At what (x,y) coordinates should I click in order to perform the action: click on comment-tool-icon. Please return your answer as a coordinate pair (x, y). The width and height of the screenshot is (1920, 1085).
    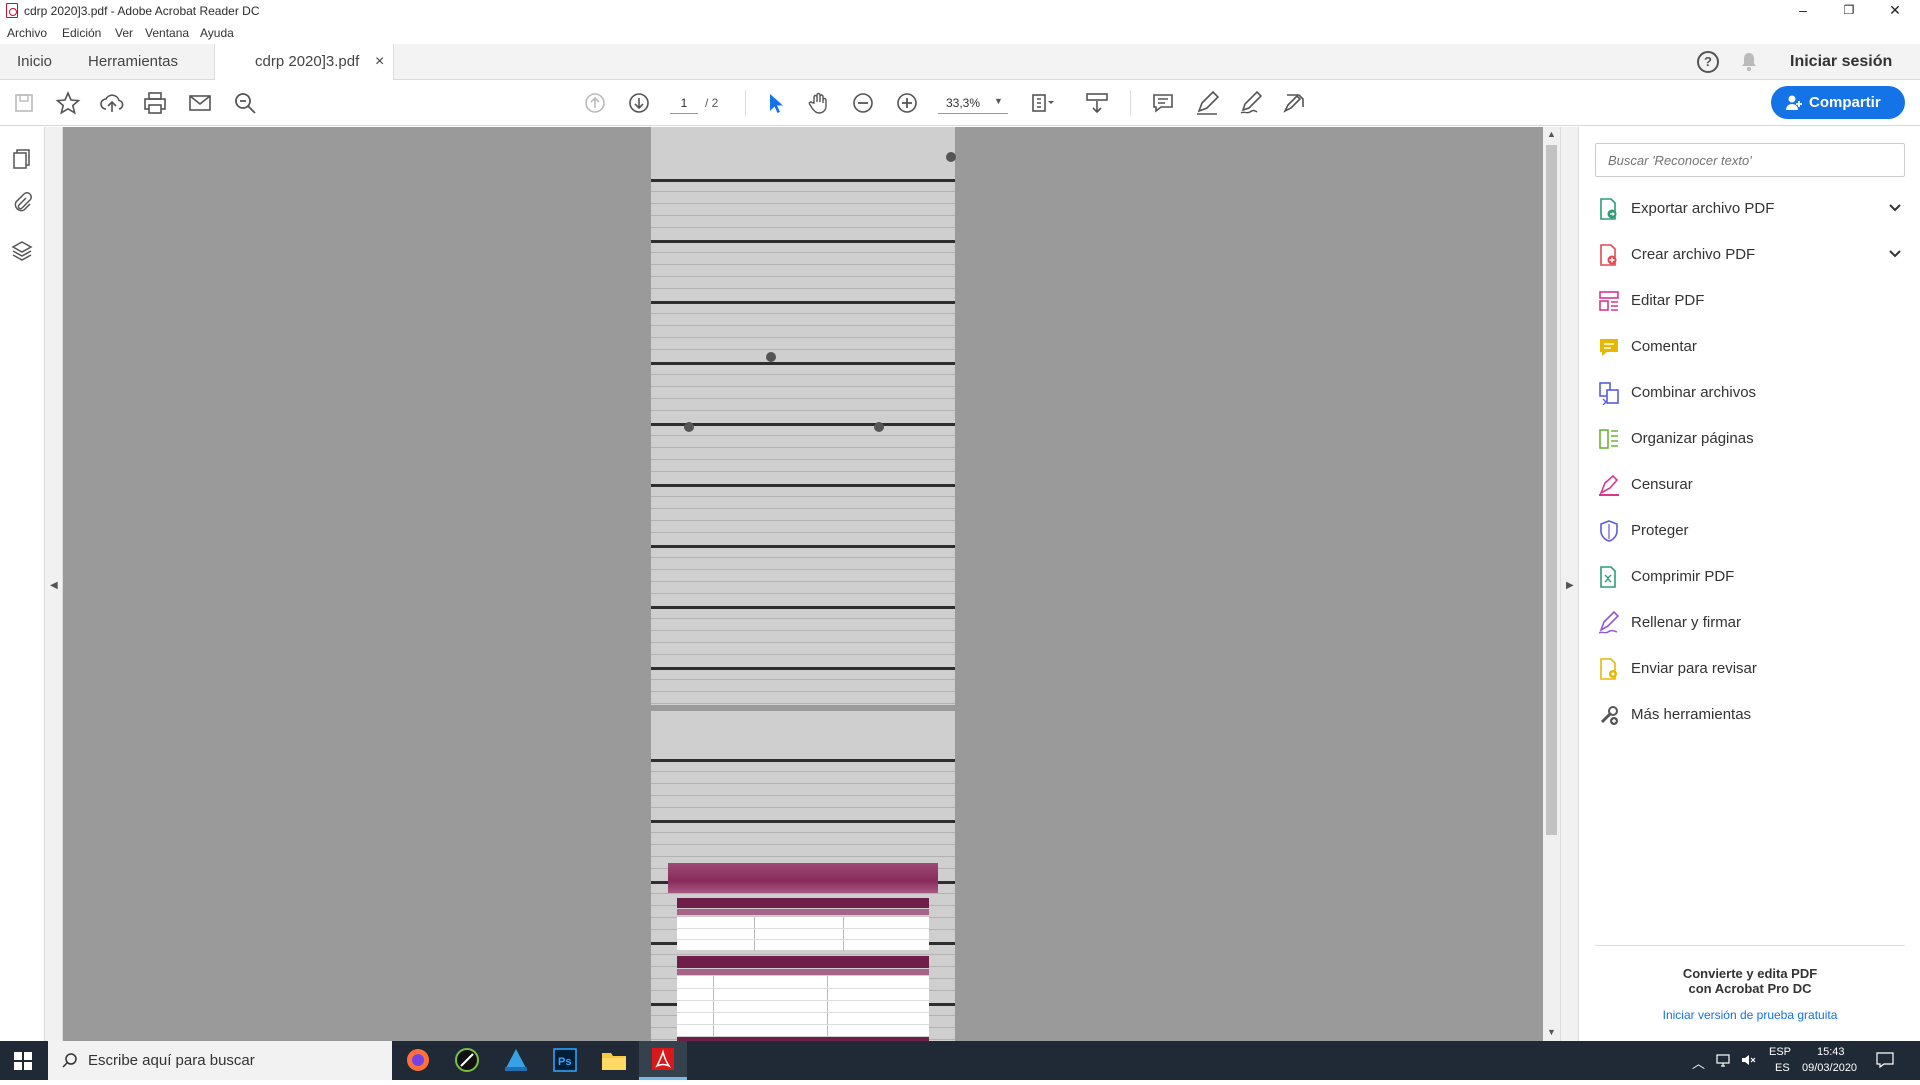
    Looking at the image, I should click on (1163, 103).